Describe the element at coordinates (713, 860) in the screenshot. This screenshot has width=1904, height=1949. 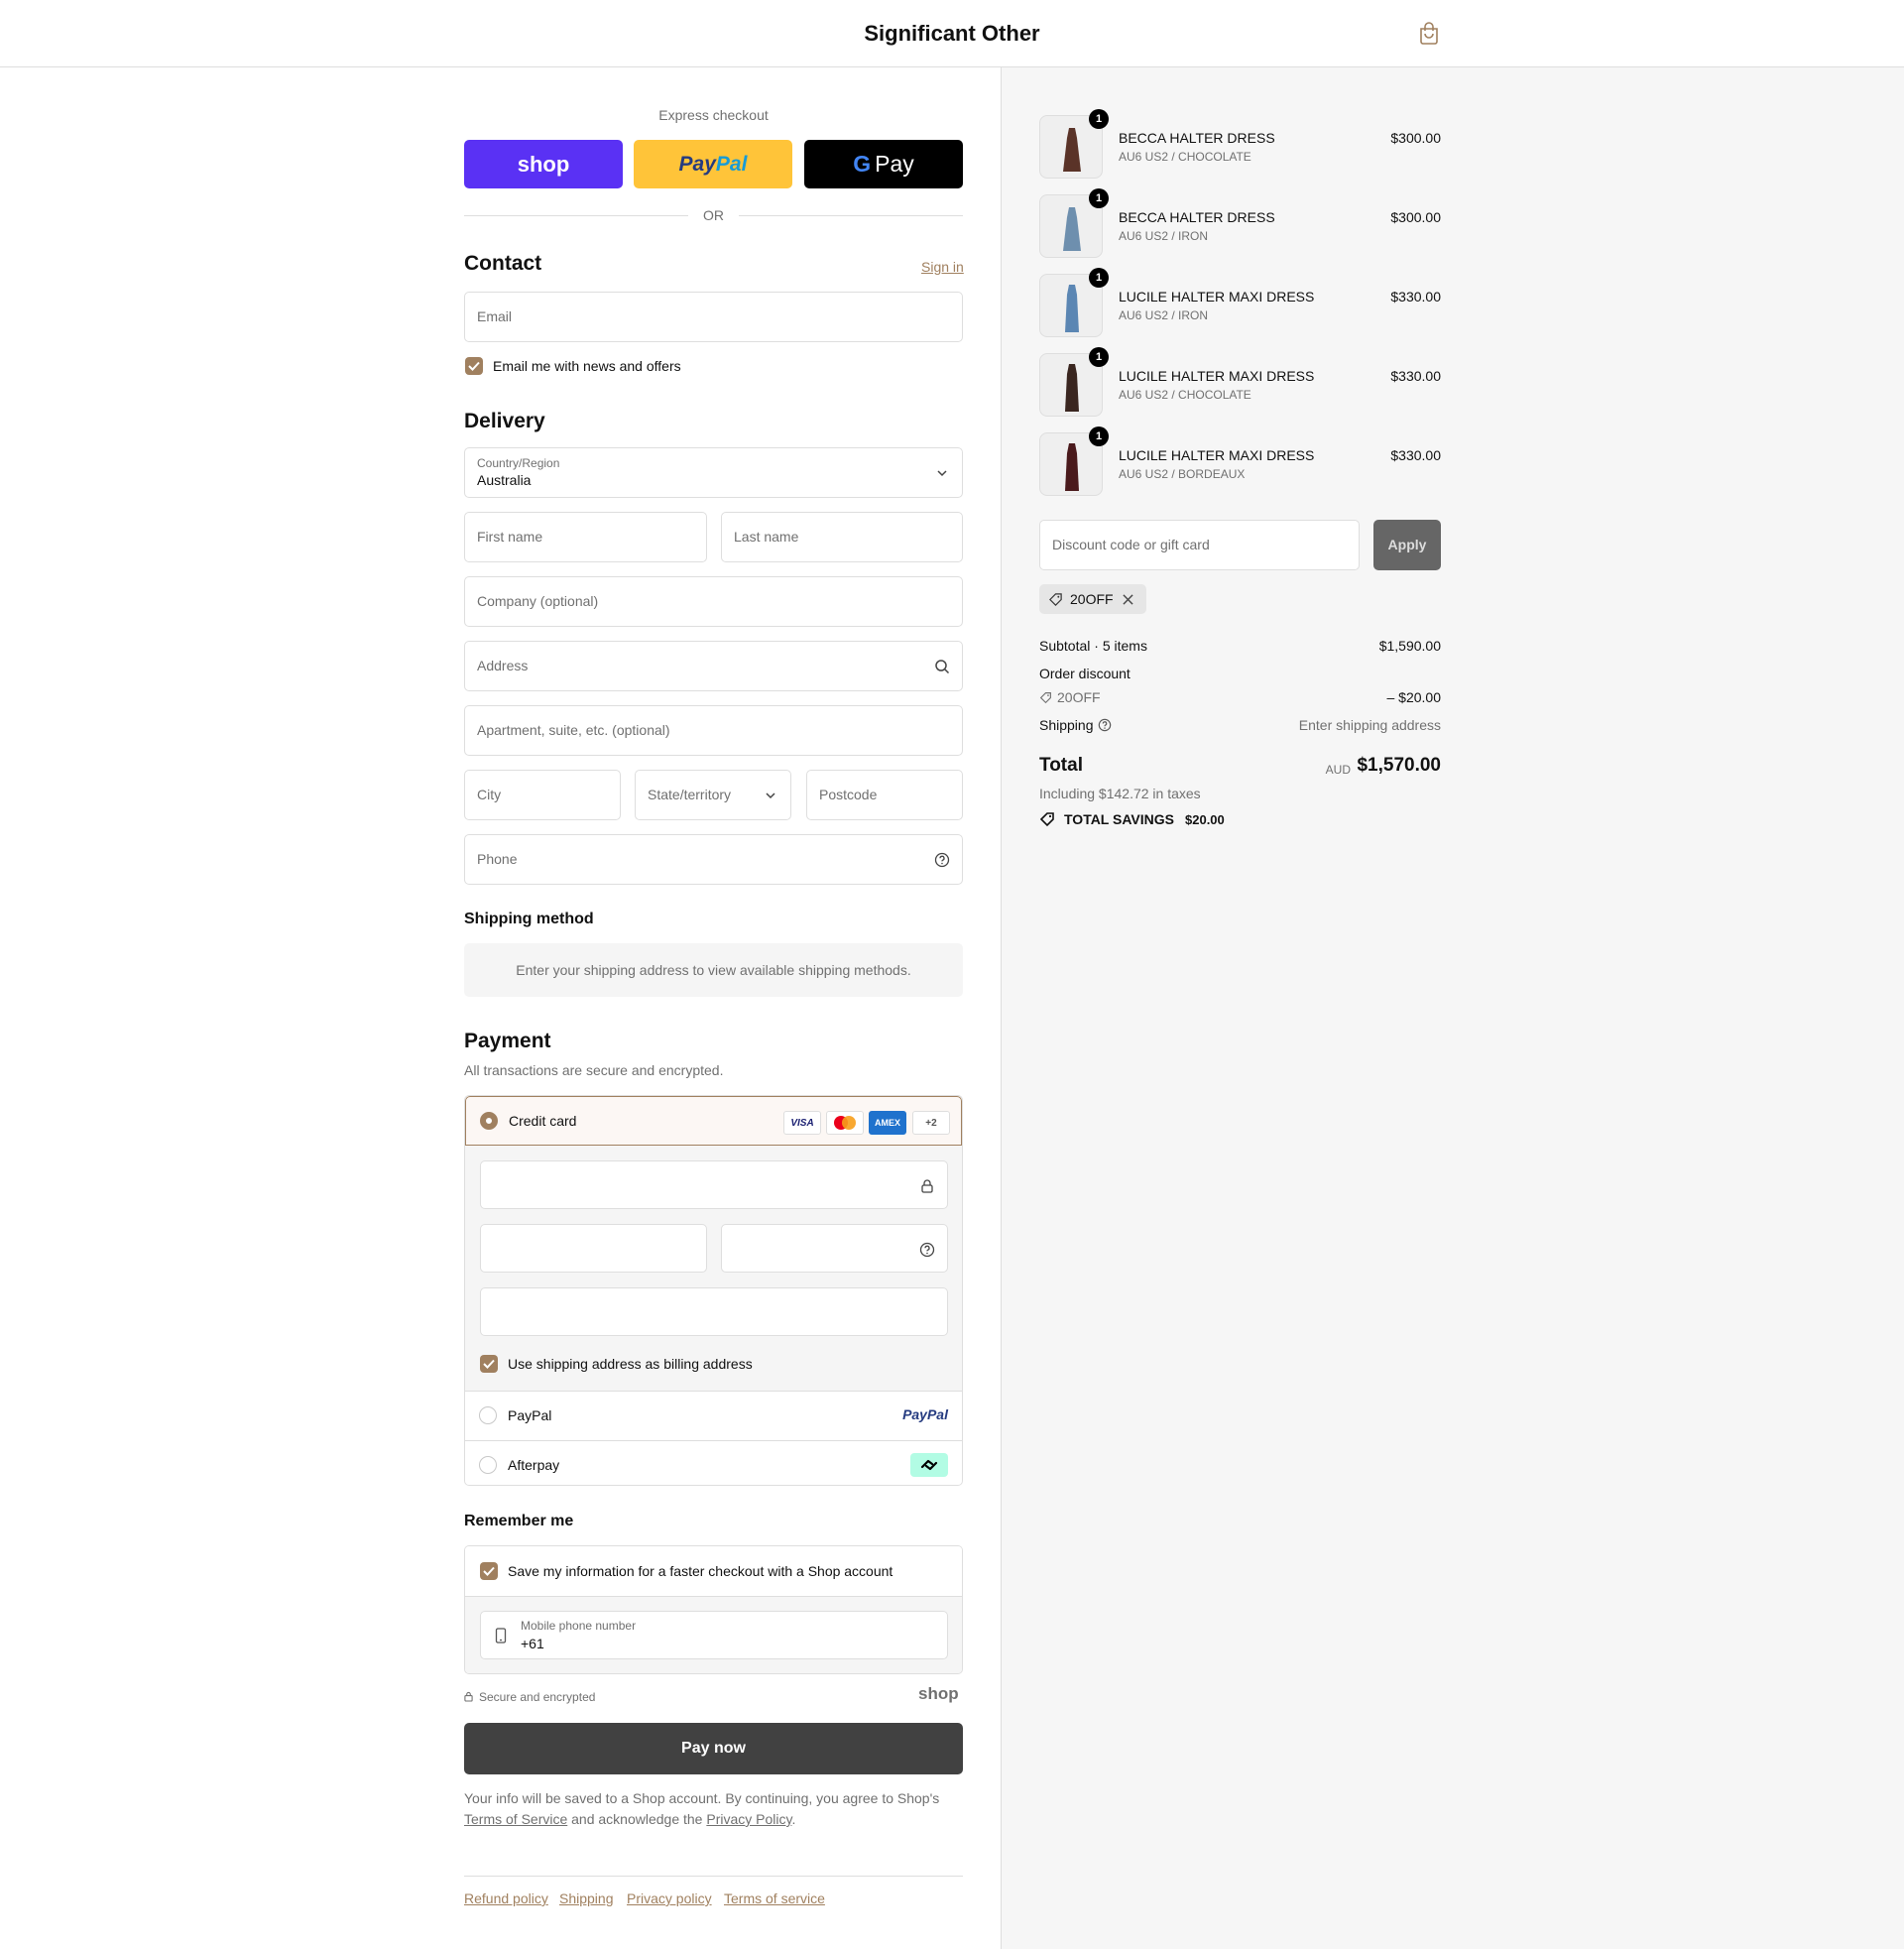
I see `phone-field: Phone` at that location.